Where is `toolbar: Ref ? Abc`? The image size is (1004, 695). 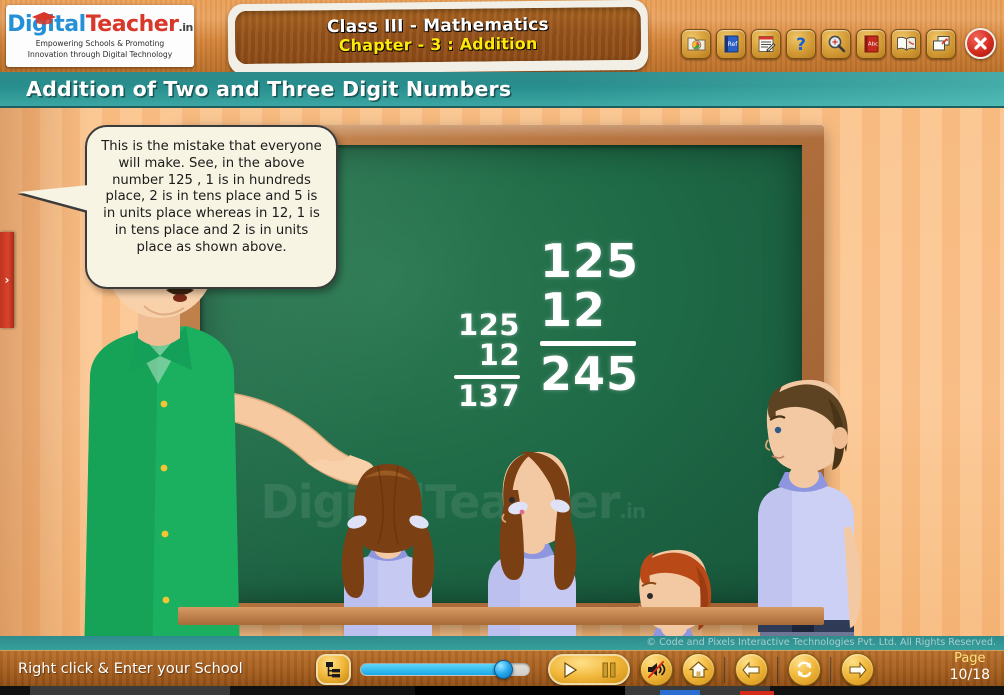 toolbar: Ref ? Abc is located at coordinates (838, 43).